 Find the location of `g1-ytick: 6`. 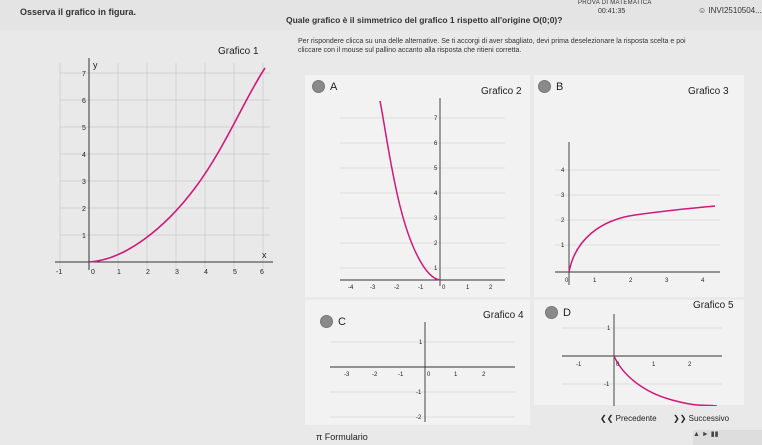

g1-ytick: 6 is located at coordinates (84, 101).